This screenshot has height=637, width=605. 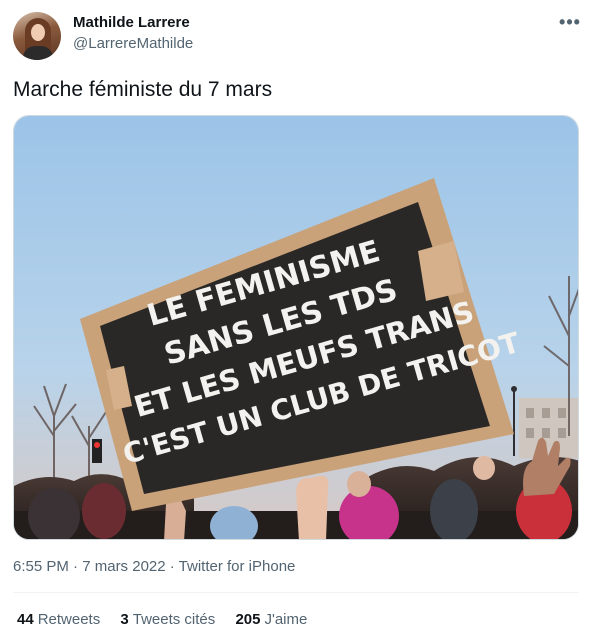 I want to click on tweet-stats: 44 Retweets 3 Tweets cités 205 J'aime, so click(x=170, y=619).